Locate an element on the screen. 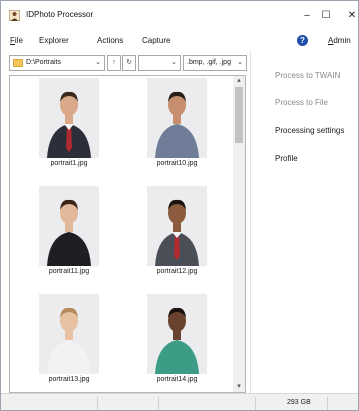 The image size is (359, 411). process-to-file-link: Process to File is located at coordinates (301, 102).